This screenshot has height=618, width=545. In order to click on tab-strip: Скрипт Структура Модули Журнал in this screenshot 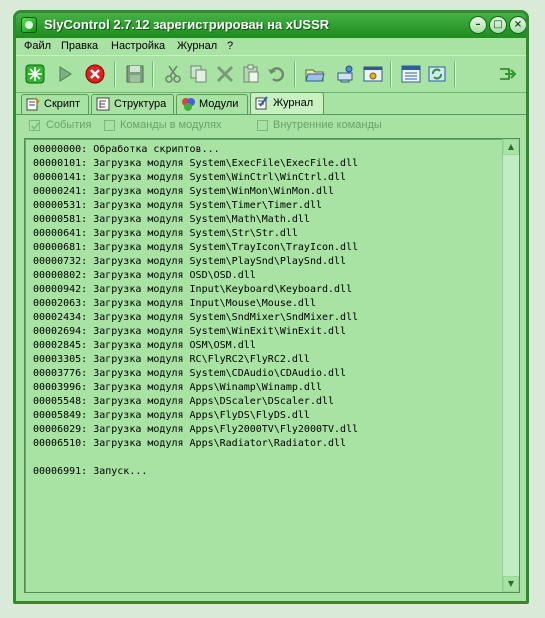, I will do `click(271, 103)`.